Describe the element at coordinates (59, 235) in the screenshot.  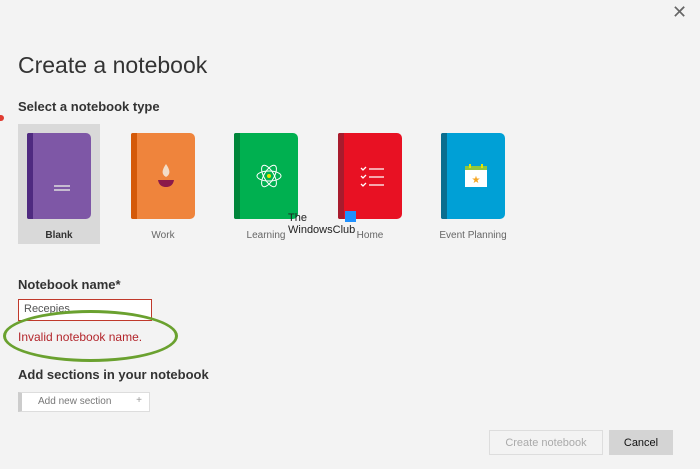
I see `type-label: Blank` at that location.